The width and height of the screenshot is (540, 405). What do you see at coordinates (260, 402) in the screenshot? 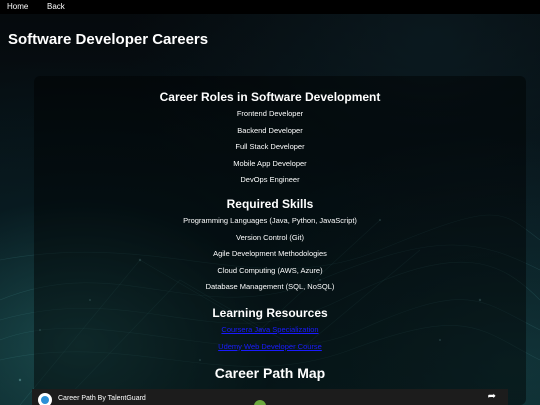
I see `play-button-icon` at bounding box center [260, 402].